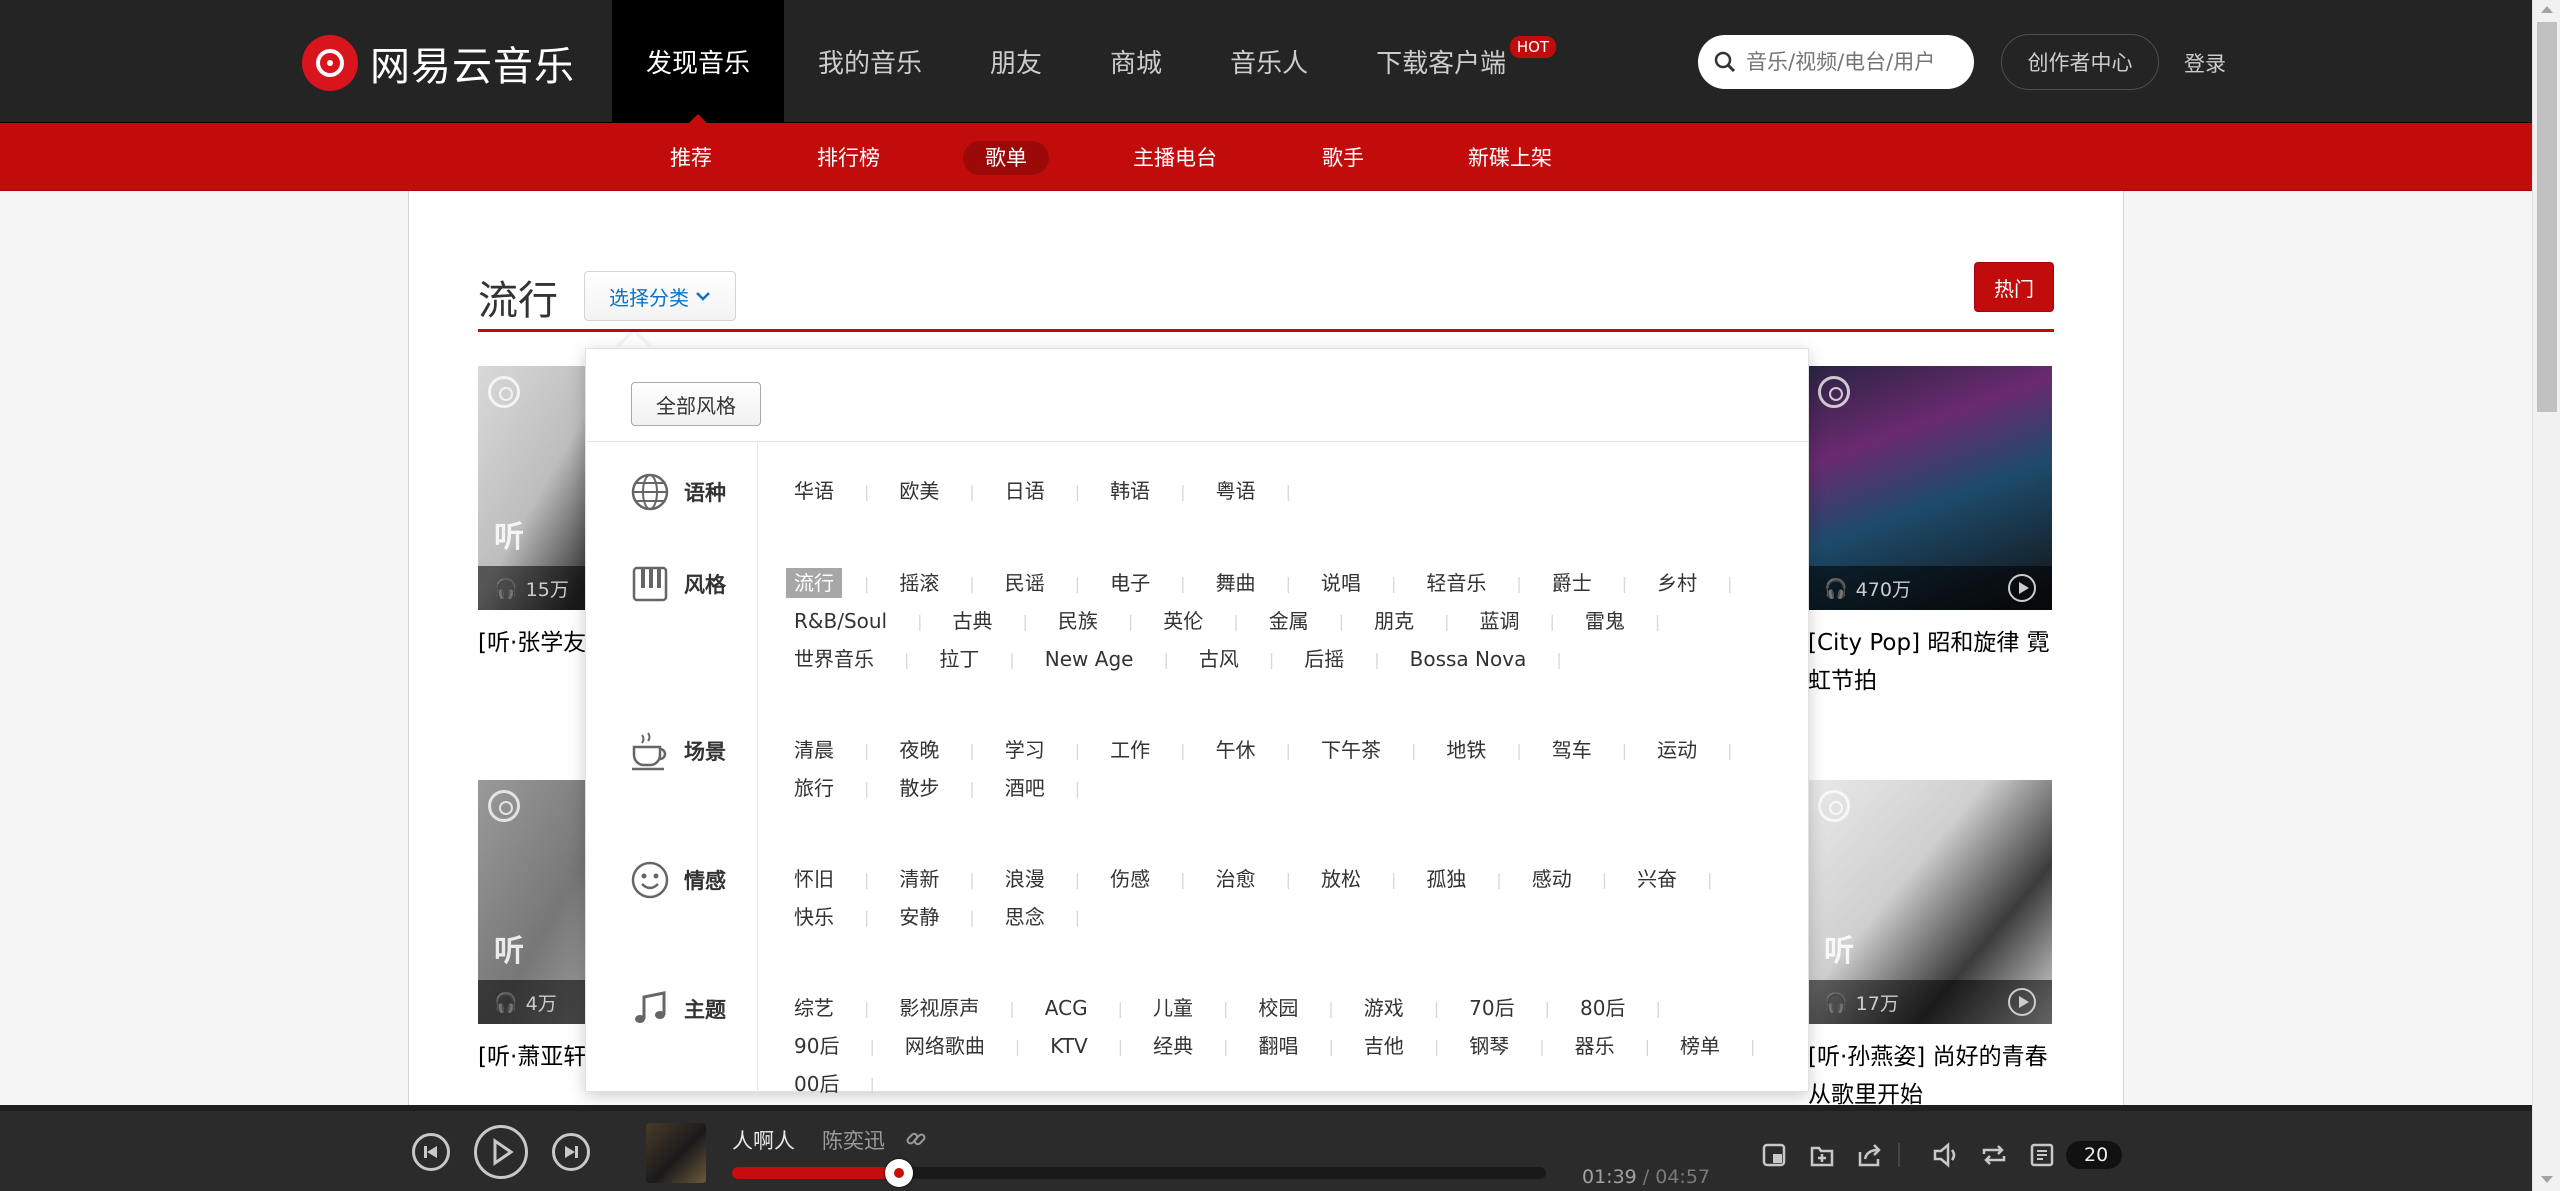 The height and width of the screenshot is (1191, 2560). Describe the element at coordinates (1576, 879) in the screenshot. I see `category-tag: 感动 |` at that location.